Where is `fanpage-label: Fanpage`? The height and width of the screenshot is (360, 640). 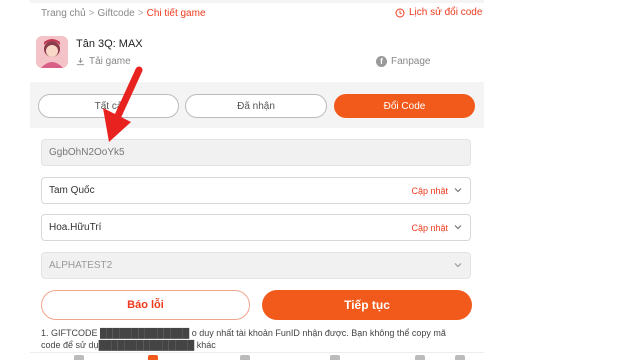 fanpage-label: Fanpage is located at coordinates (411, 61).